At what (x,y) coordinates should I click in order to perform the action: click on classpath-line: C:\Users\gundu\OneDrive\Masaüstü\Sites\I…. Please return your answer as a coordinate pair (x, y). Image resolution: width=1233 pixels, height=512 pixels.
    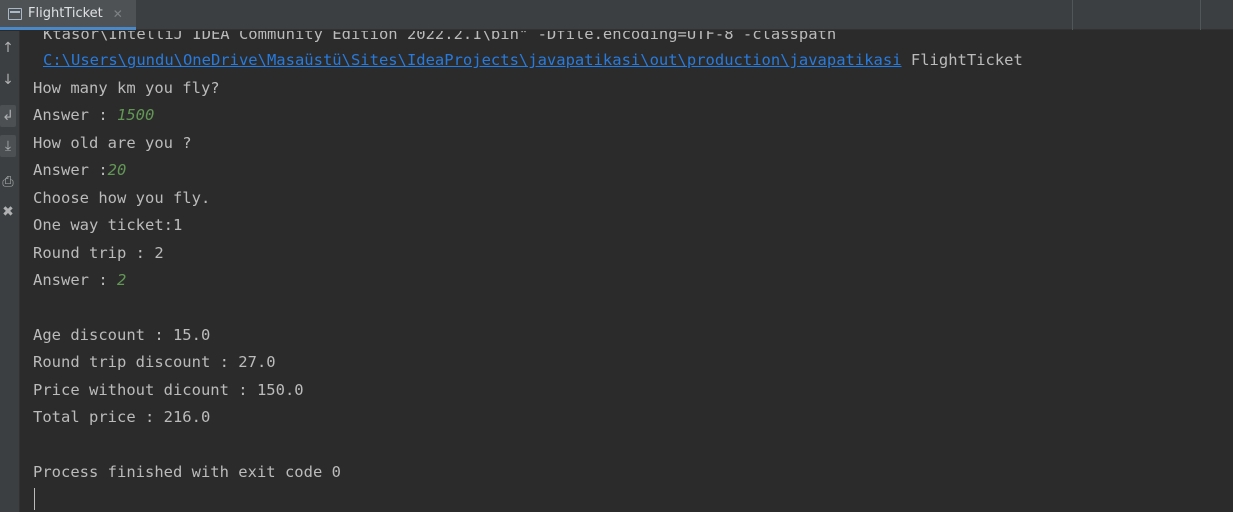
    Looking at the image, I should click on (533, 60).